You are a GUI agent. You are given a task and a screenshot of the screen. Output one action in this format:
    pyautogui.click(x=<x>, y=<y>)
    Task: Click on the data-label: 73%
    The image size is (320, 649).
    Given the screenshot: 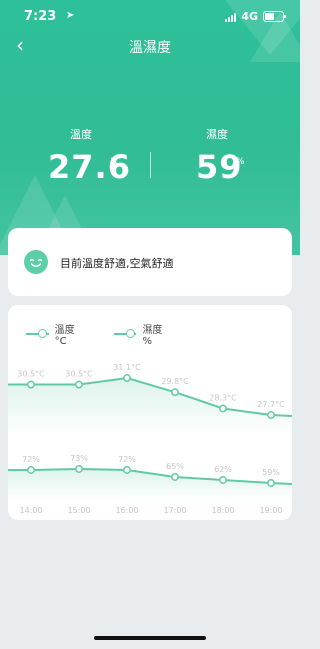 What is the action you would take?
    pyautogui.click(x=79, y=458)
    